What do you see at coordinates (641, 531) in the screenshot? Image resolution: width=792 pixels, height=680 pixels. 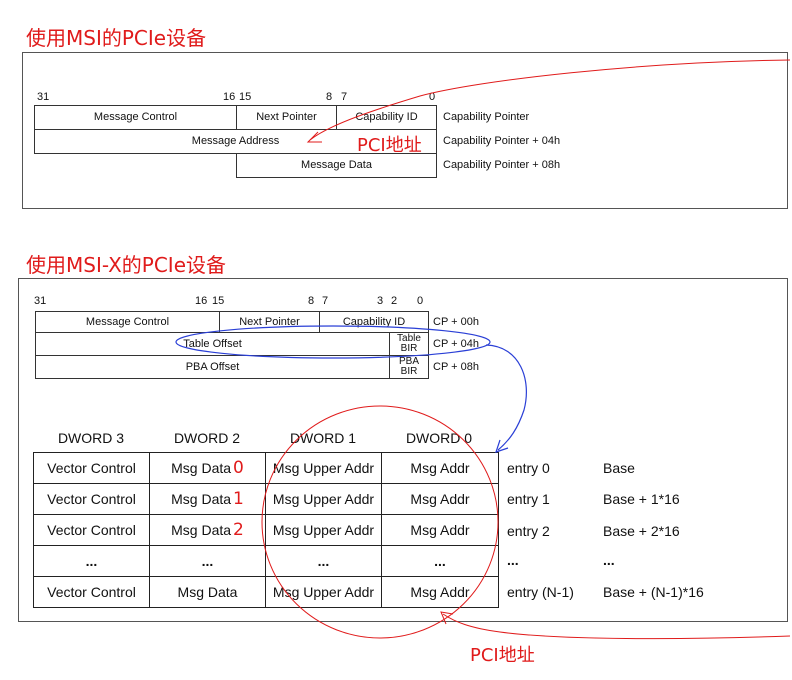 I see `entry-address-label: Base + 2*16` at bounding box center [641, 531].